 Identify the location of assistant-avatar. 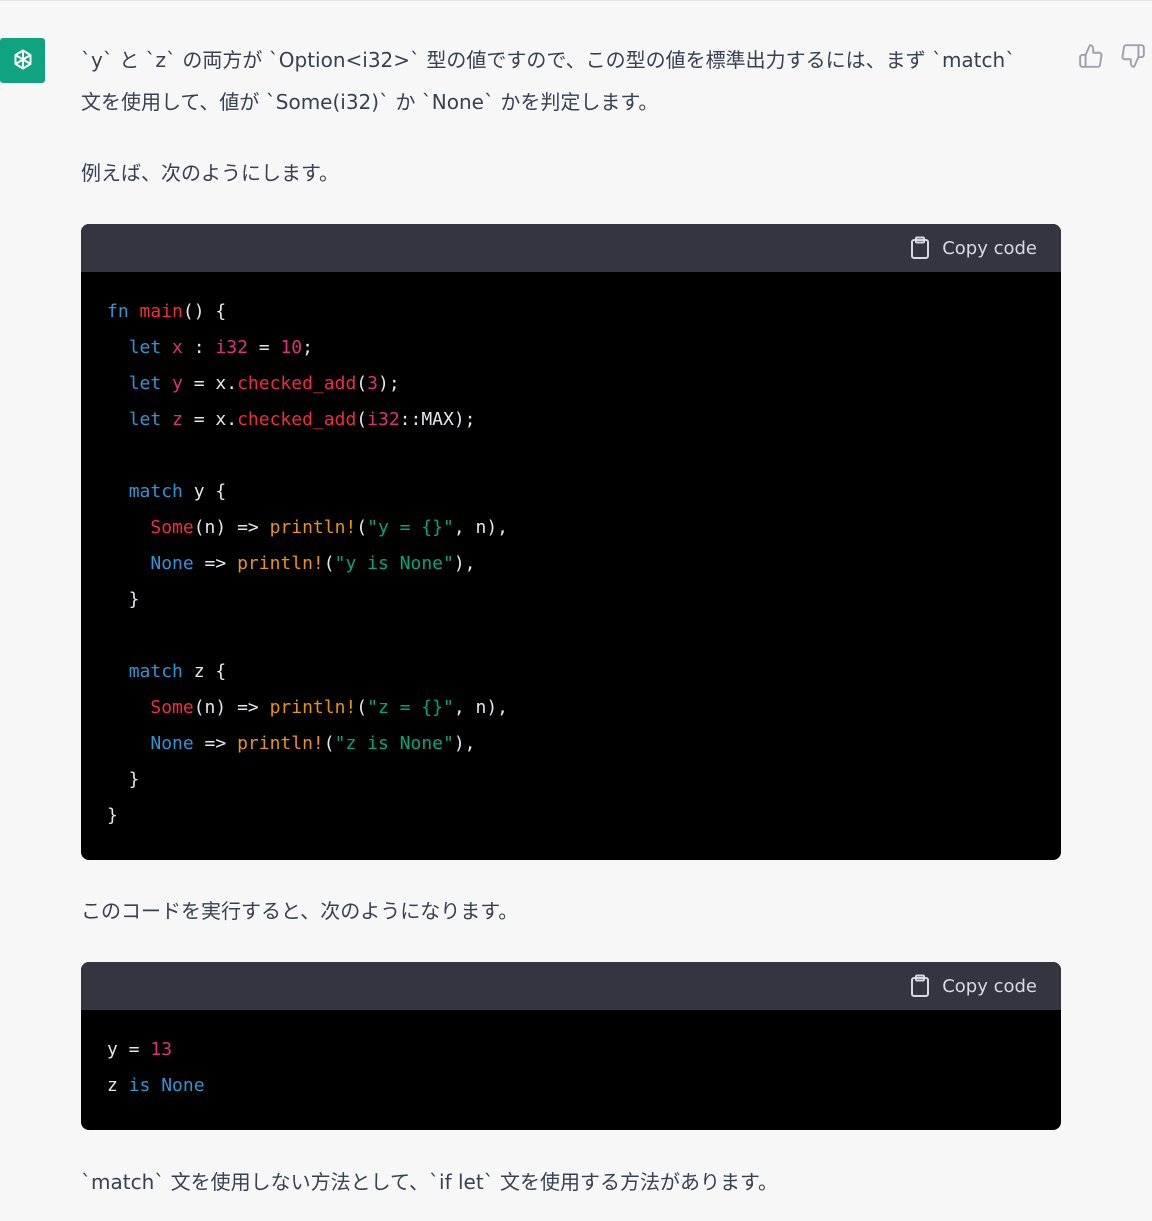
(22, 60).